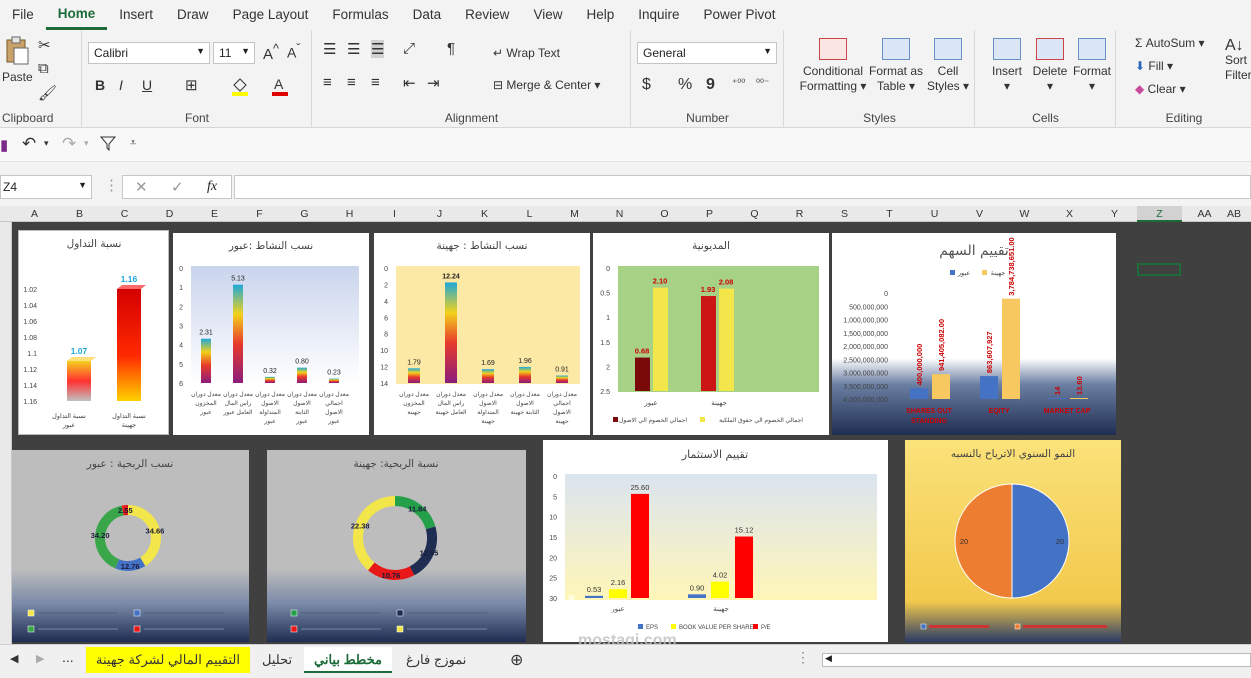 The width and height of the screenshot is (1251, 678). What do you see at coordinates (277, 660) in the screenshot?
I see `tab-analysis: تحليل` at bounding box center [277, 660].